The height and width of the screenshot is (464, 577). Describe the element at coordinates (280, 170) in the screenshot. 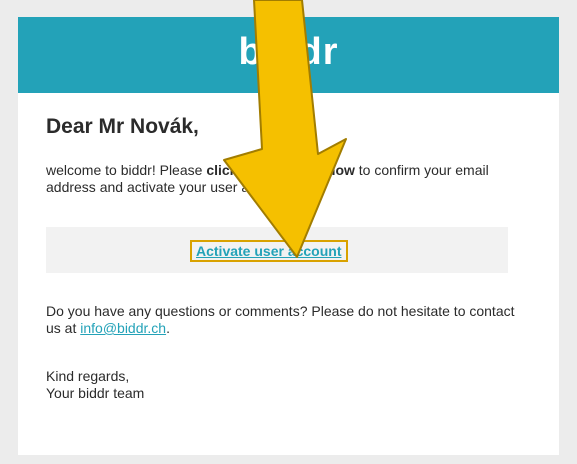

I see `intro-text-bold: click on the link below` at that location.